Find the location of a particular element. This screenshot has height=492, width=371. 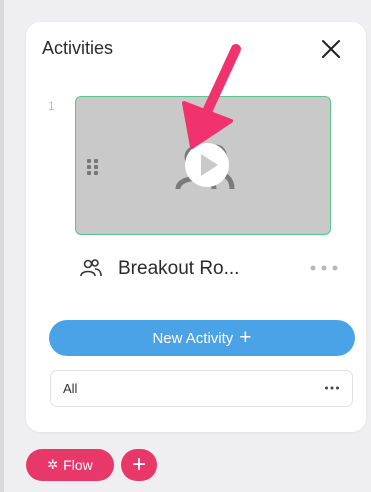

filter-dropdown: All is located at coordinates (201, 388).